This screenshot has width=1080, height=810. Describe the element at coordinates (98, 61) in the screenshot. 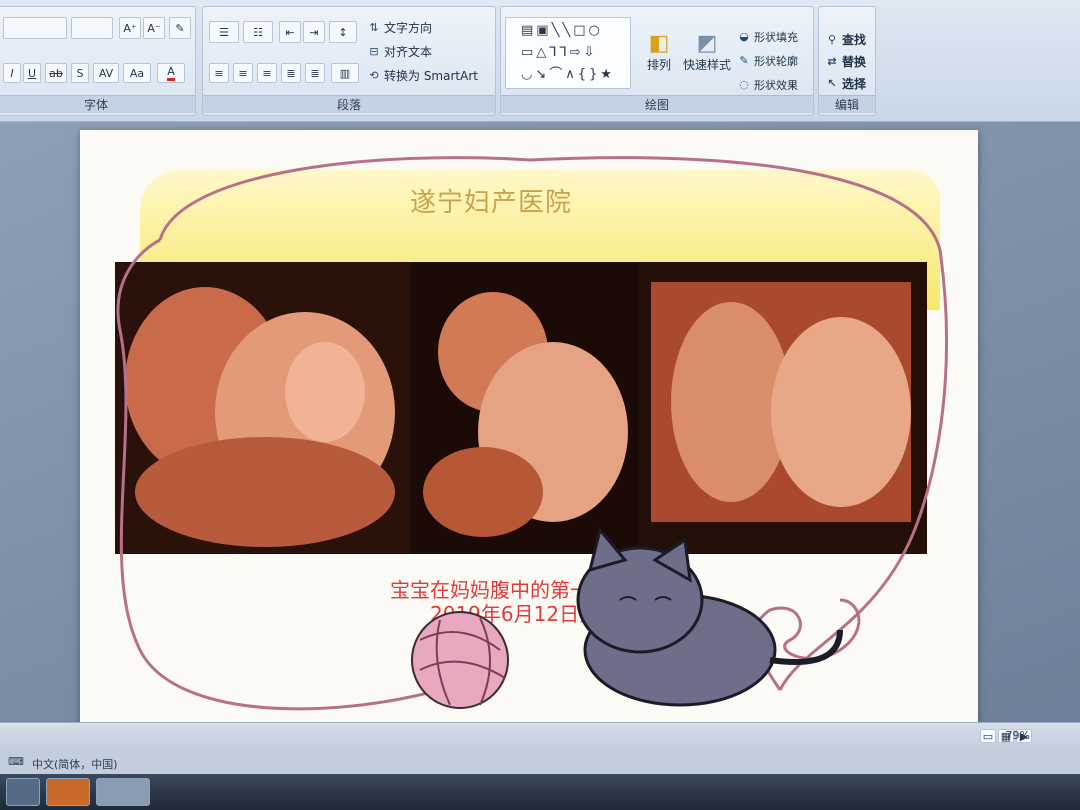

I see `font-group: A⁺ A⁻ ✎ I U ab S AV Aa A 字体` at that location.